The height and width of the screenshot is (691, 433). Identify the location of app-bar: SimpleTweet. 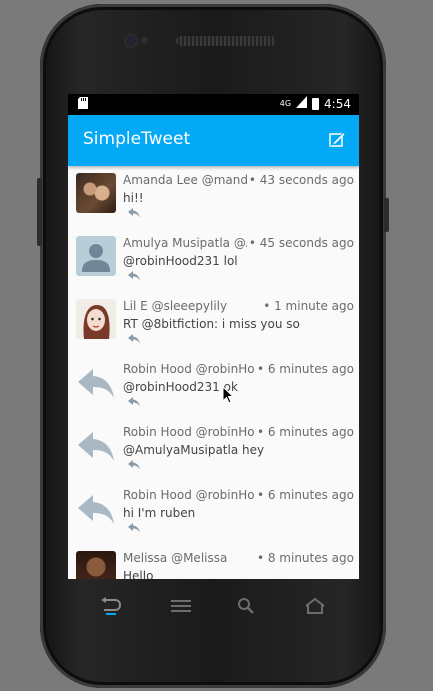
(213, 140).